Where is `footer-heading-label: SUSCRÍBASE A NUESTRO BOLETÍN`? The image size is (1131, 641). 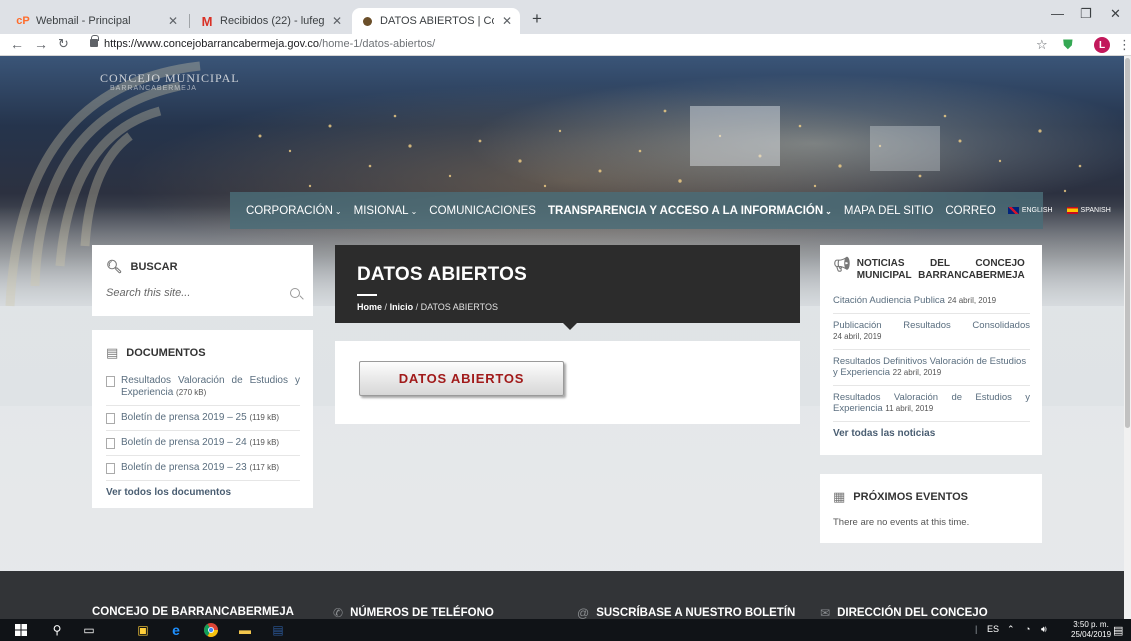 footer-heading-label: SUSCRÍBASE A NUESTRO BOLETÍN is located at coordinates (696, 613).